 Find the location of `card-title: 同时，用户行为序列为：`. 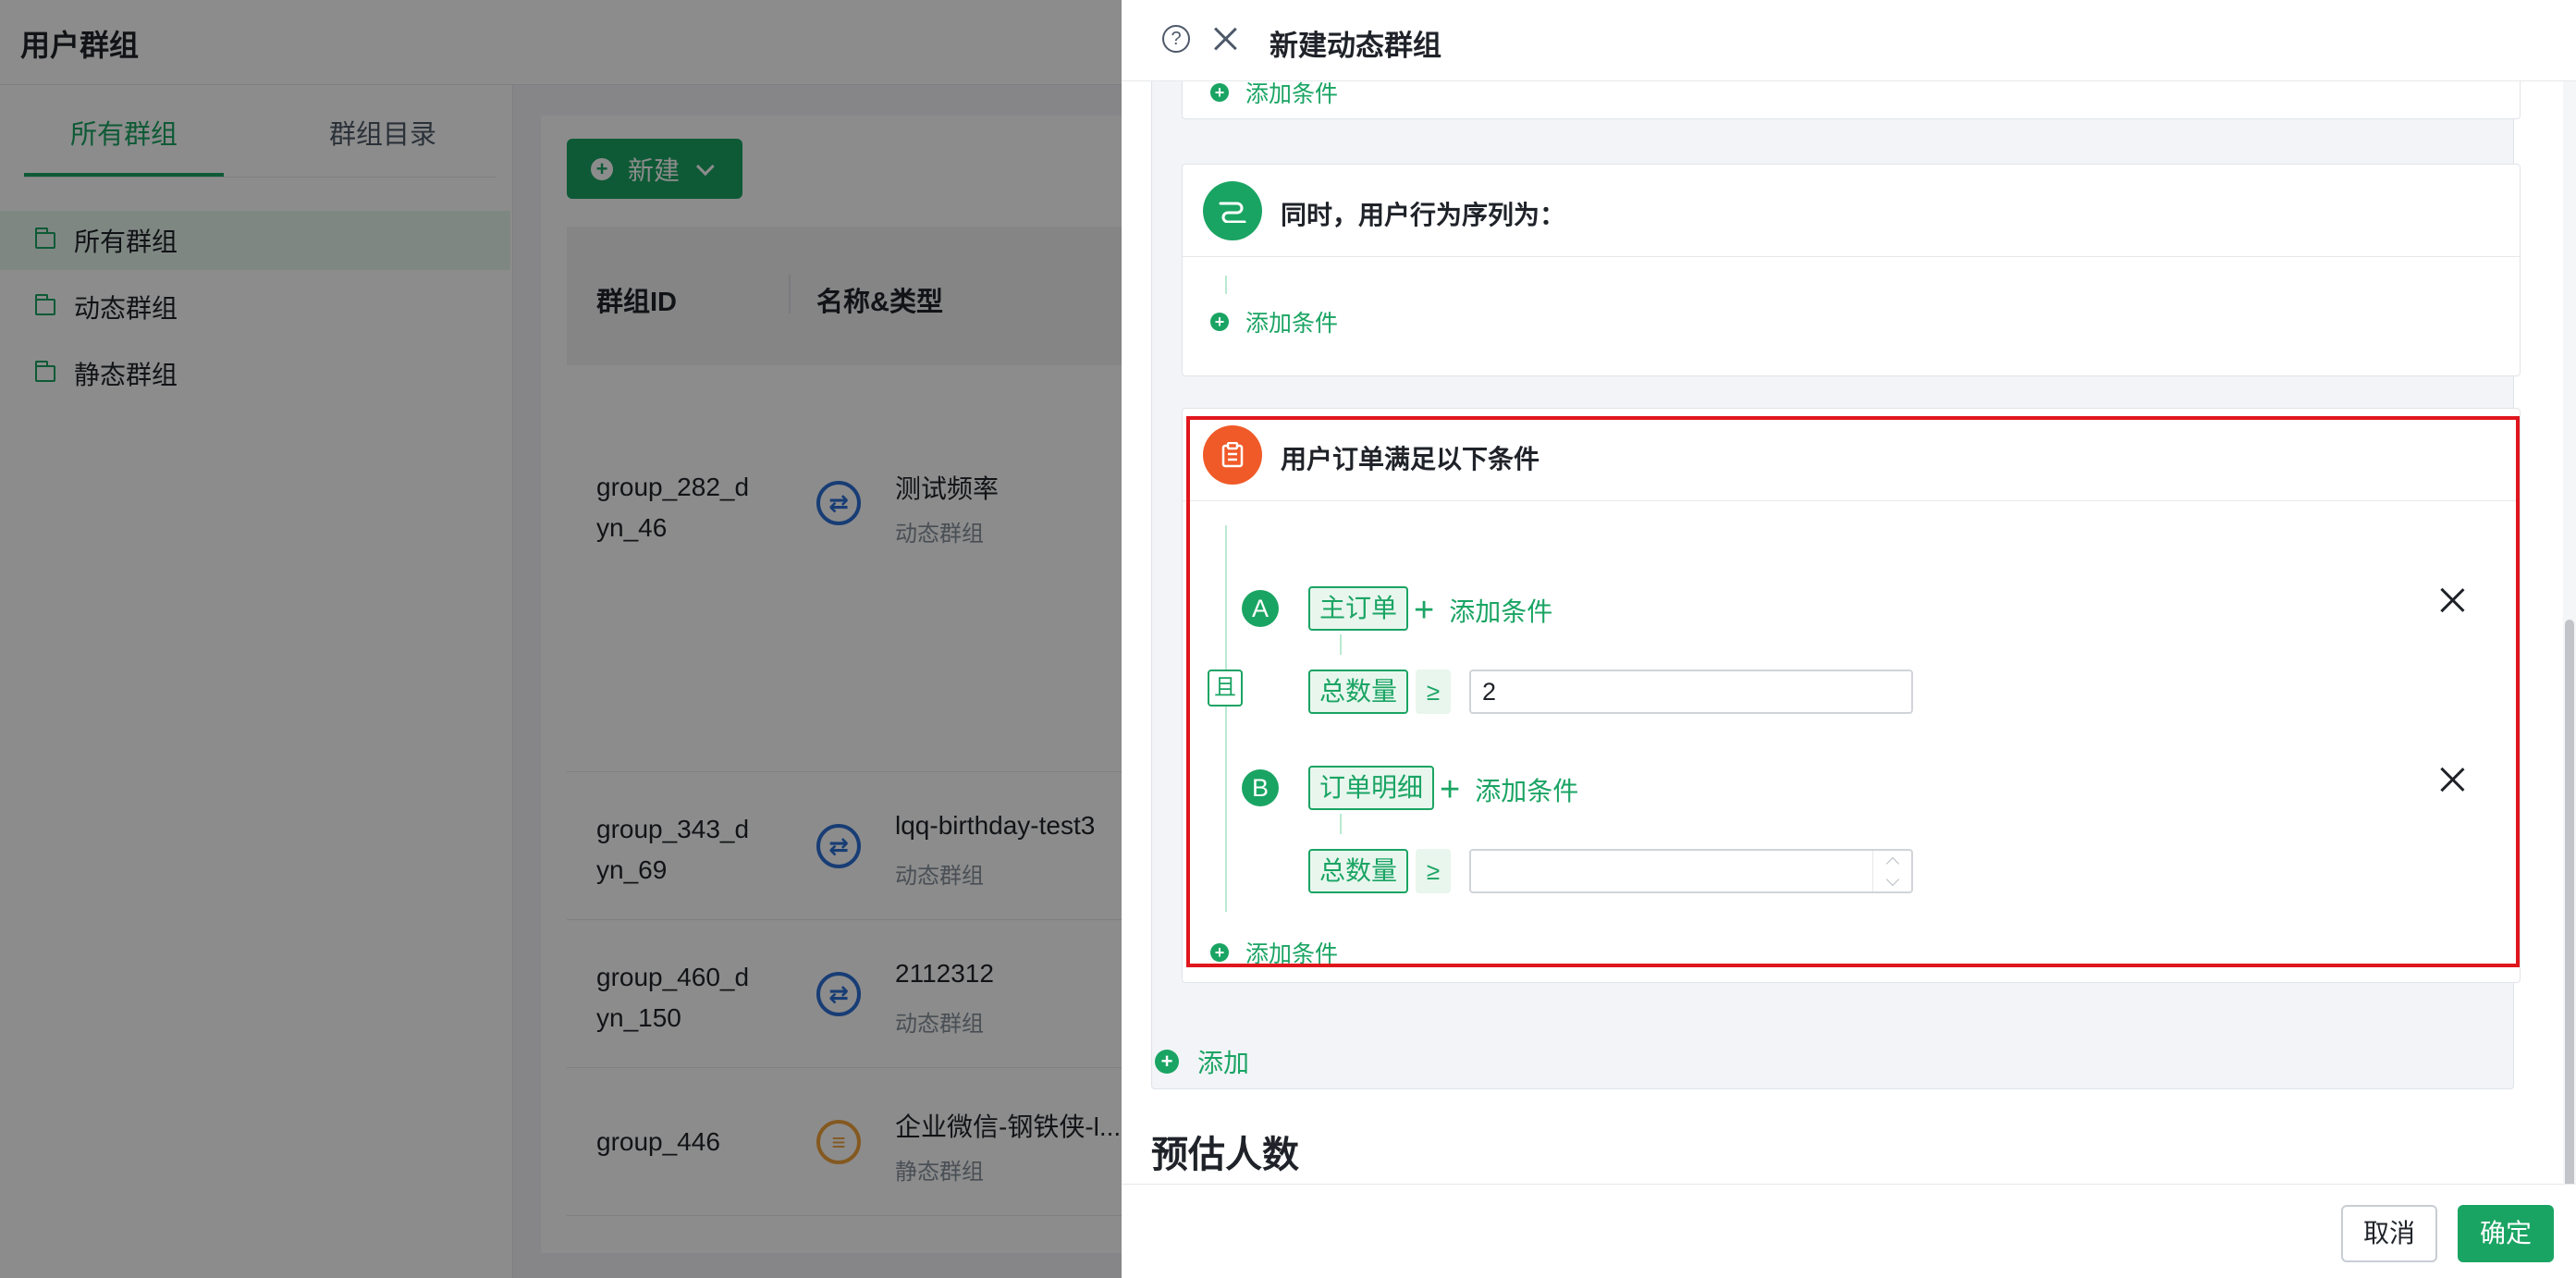

card-title: 同时，用户行为序列为： is located at coordinates (1423, 215).